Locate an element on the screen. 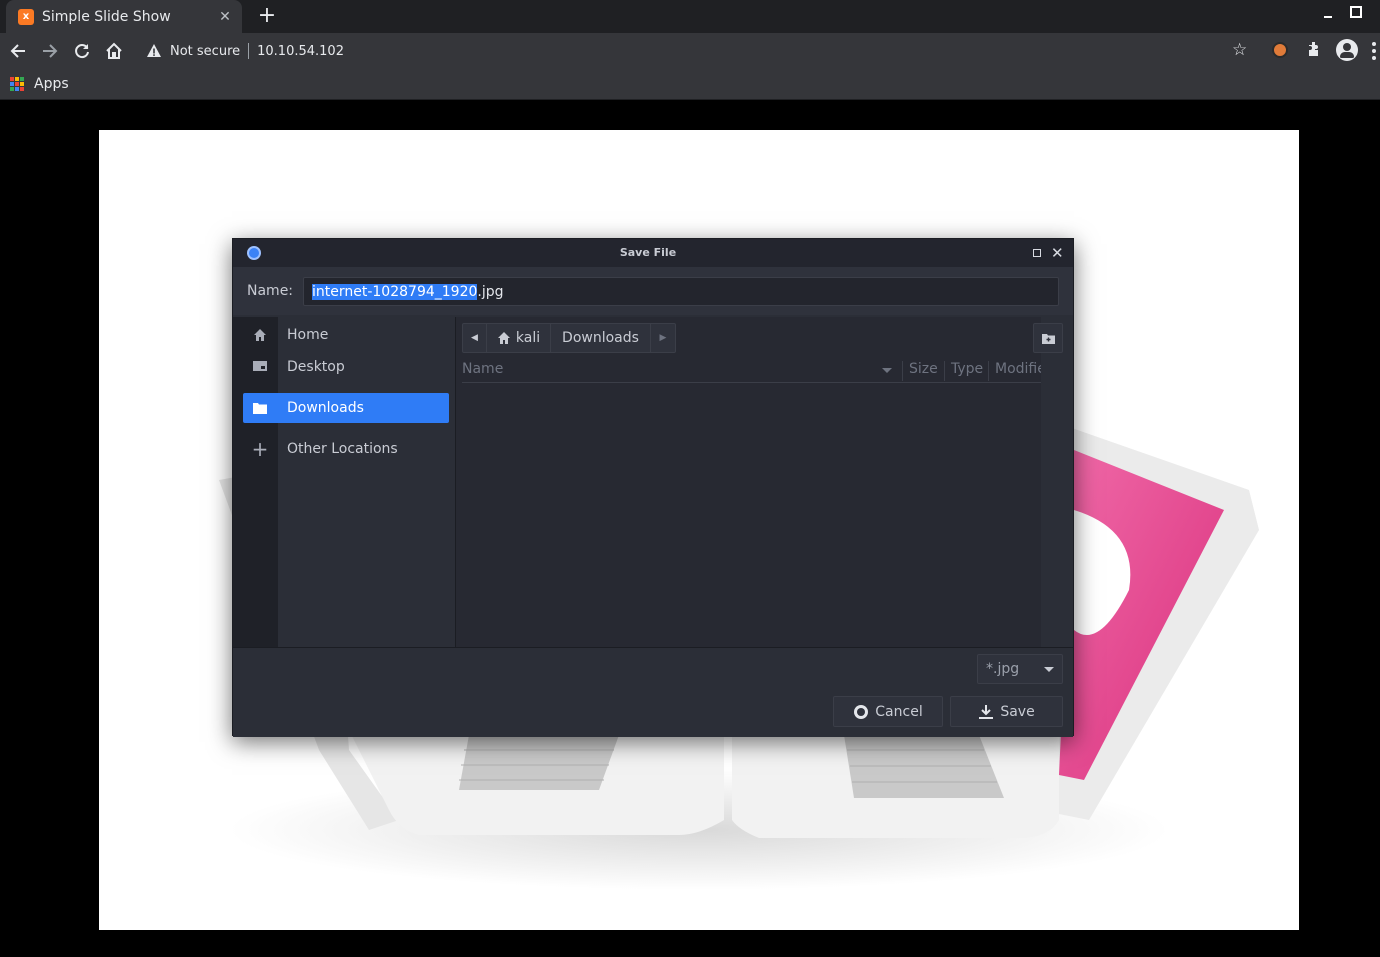  browser-toolbar: Not secure 10.10.54.102 ☆ is located at coordinates (690, 51).